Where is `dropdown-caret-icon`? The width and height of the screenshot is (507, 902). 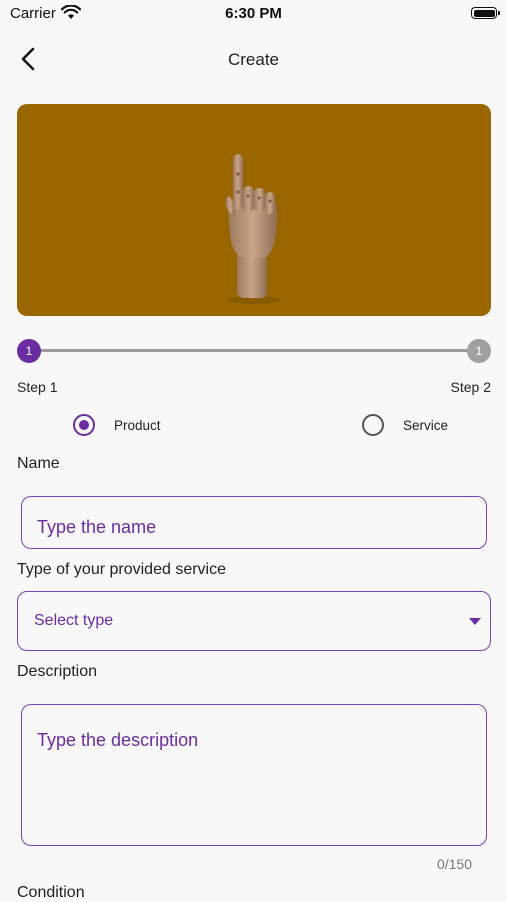
dropdown-caret-icon is located at coordinates (475, 621).